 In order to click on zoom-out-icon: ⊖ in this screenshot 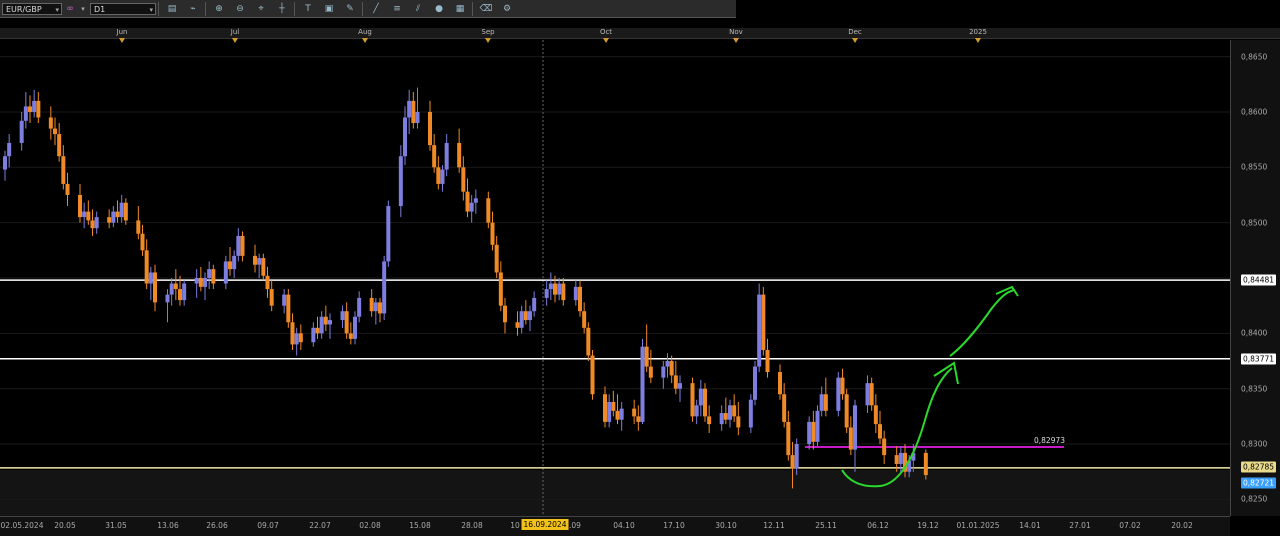, I will do `click(240, 9)`.